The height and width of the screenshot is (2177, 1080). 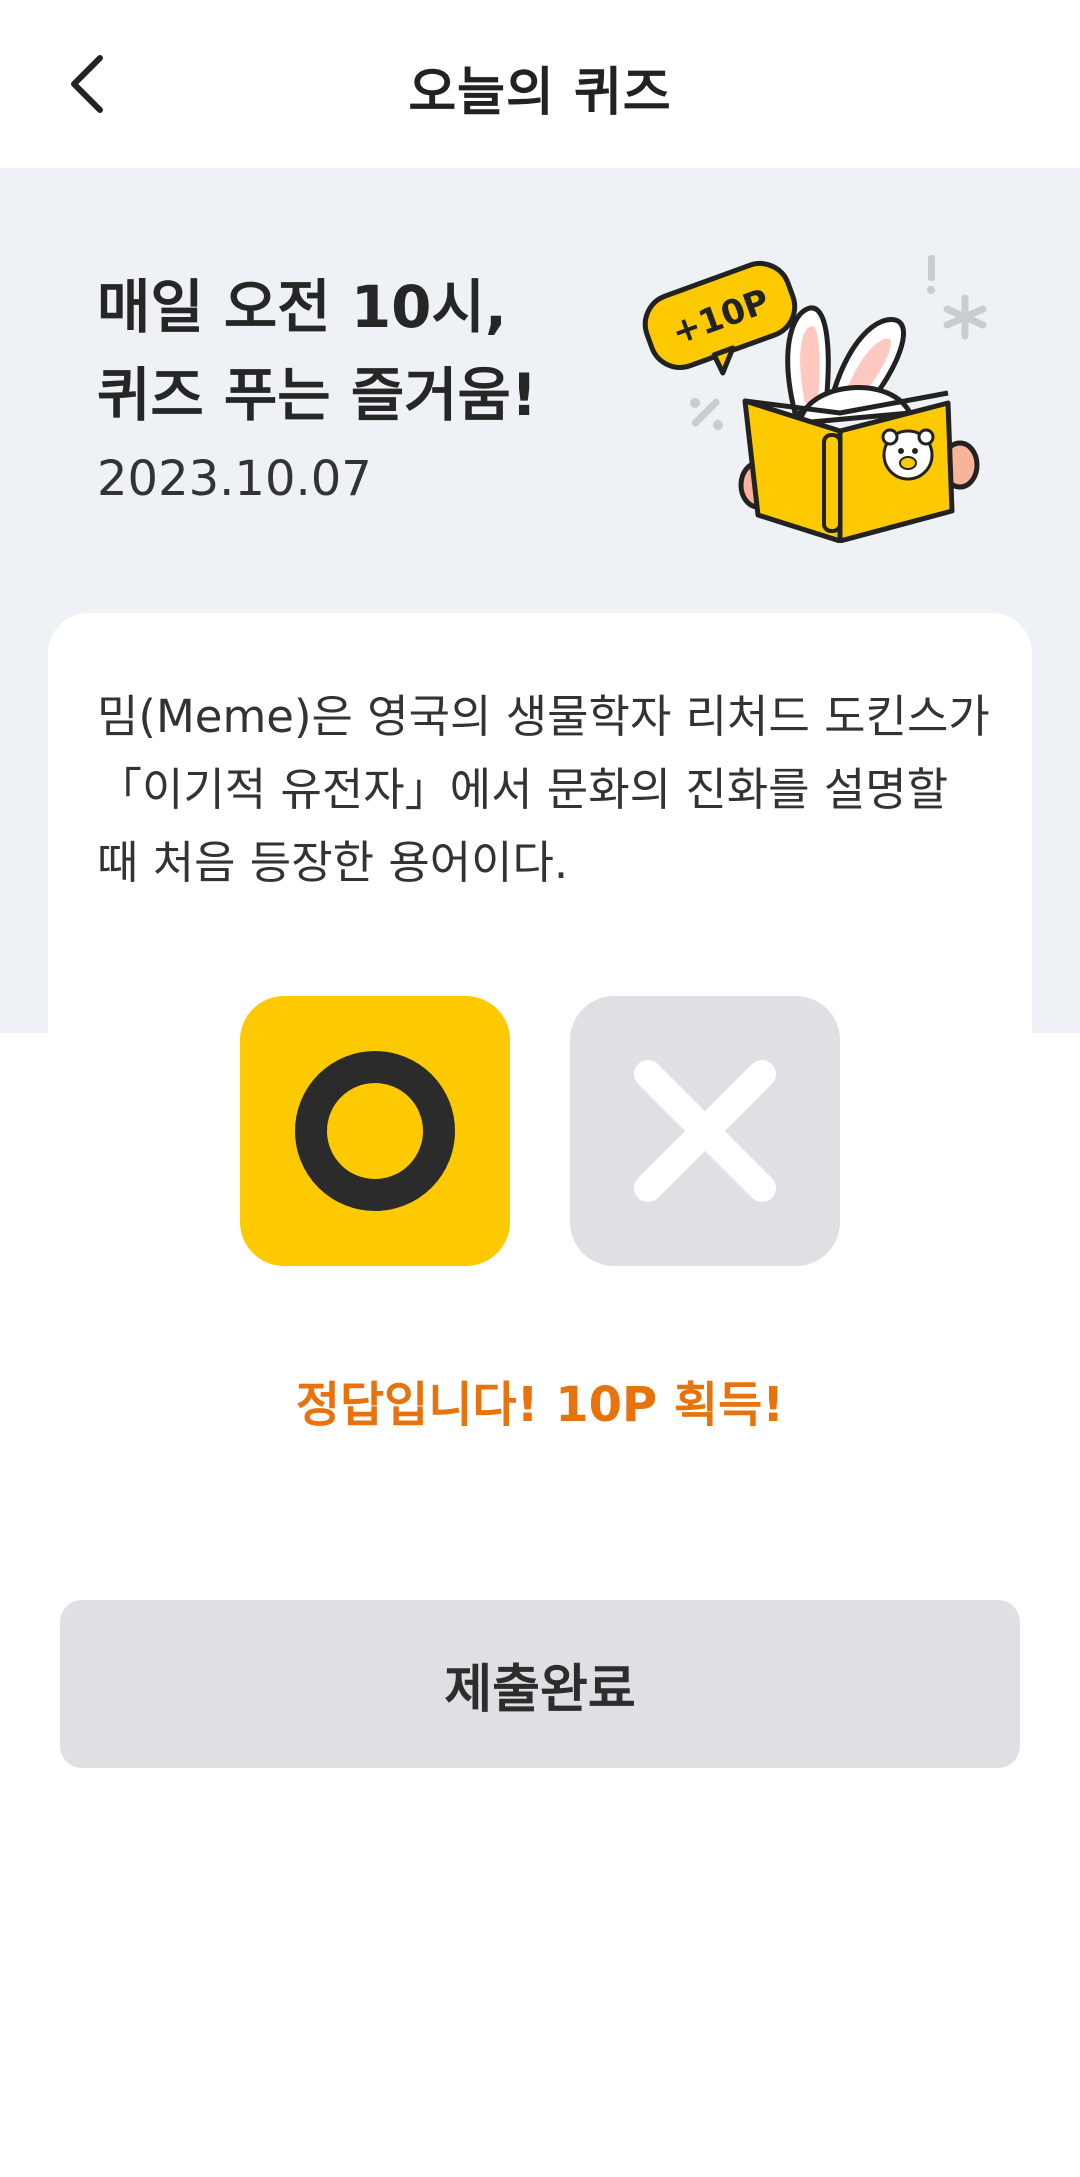 I want to click on page-title: 오늘의 퀴즈, so click(x=540, y=93).